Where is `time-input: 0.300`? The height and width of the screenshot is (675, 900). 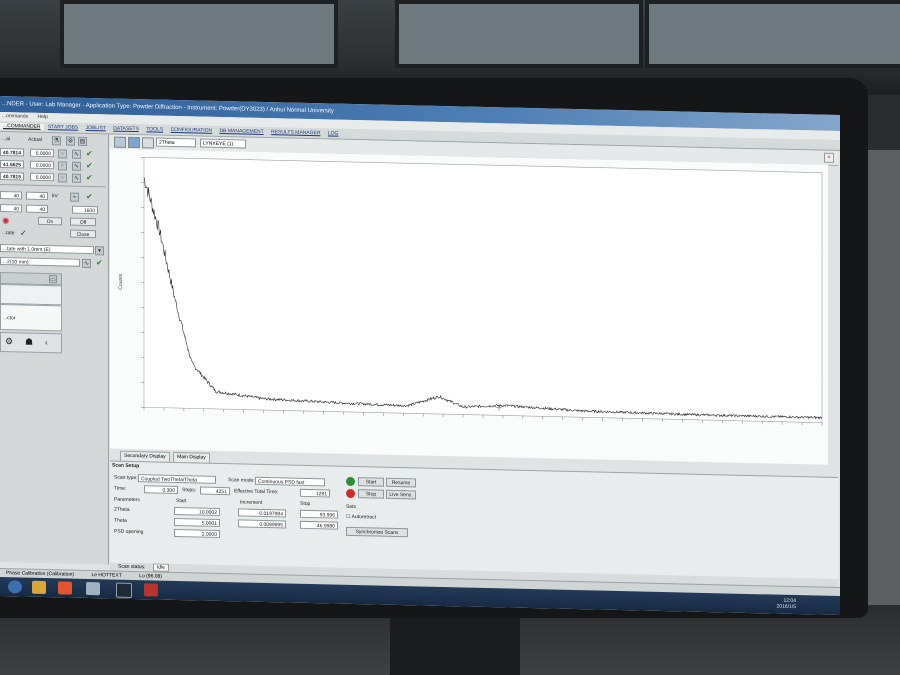 time-input: 0.300 is located at coordinates (161, 490).